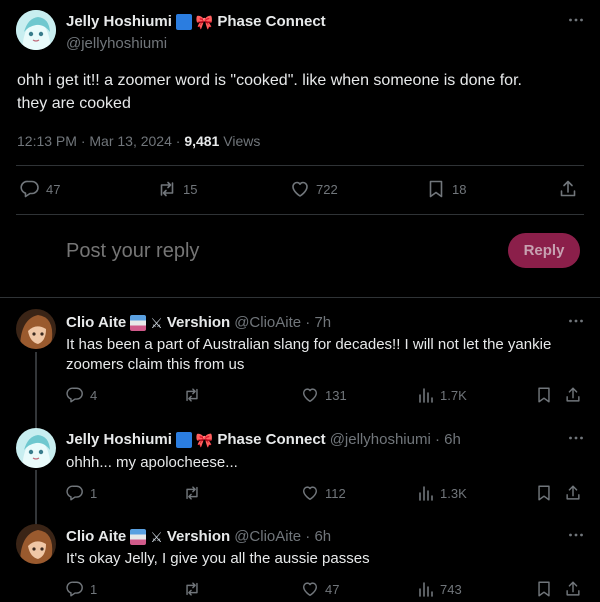 This screenshot has width=600, height=602. I want to click on reply-button: Reply, so click(544, 250).